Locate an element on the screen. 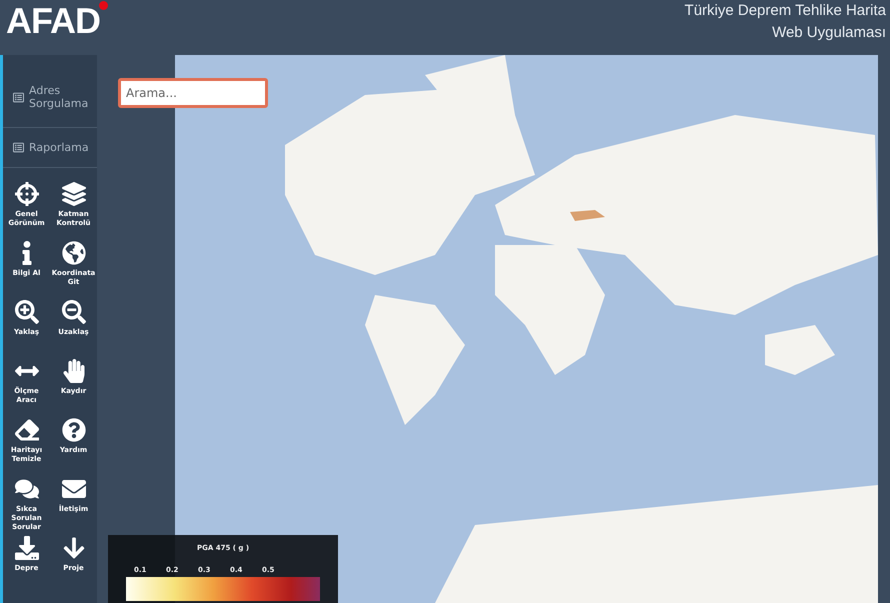  help-icon is located at coordinates (74, 430).